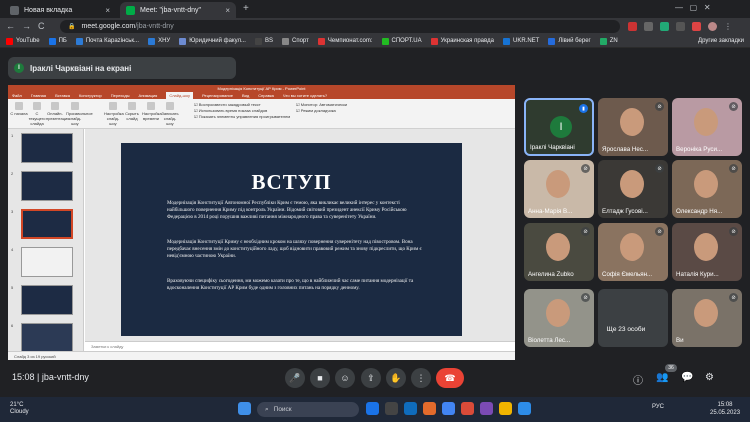 The height and width of the screenshot is (422, 750). Describe the element at coordinates (152, 111) in the screenshot. I see `ribbon-button: Настройка времени` at that location.